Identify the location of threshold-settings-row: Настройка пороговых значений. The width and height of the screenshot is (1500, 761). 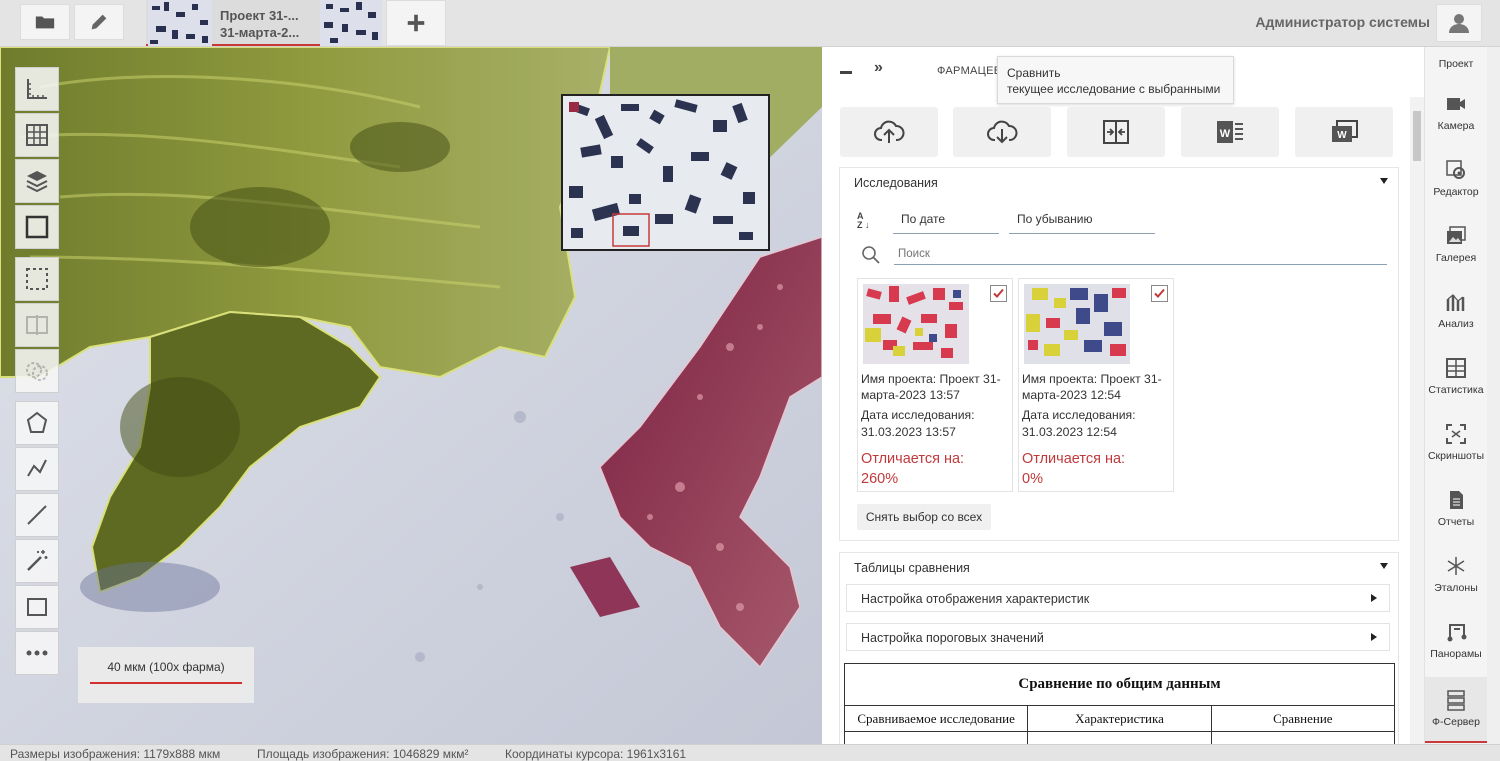
(1118, 637).